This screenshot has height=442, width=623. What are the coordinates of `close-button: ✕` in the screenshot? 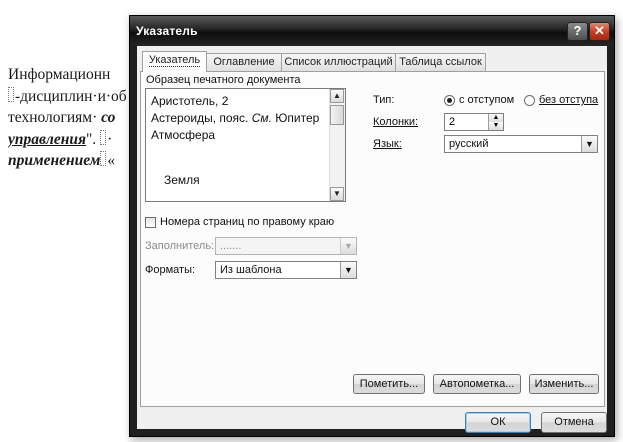 It's located at (599, 31).